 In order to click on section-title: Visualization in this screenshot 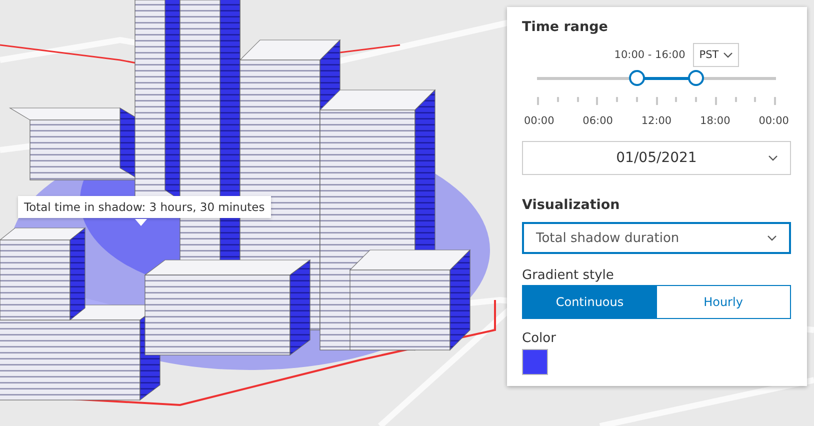, I will do `click(571, 205)`.